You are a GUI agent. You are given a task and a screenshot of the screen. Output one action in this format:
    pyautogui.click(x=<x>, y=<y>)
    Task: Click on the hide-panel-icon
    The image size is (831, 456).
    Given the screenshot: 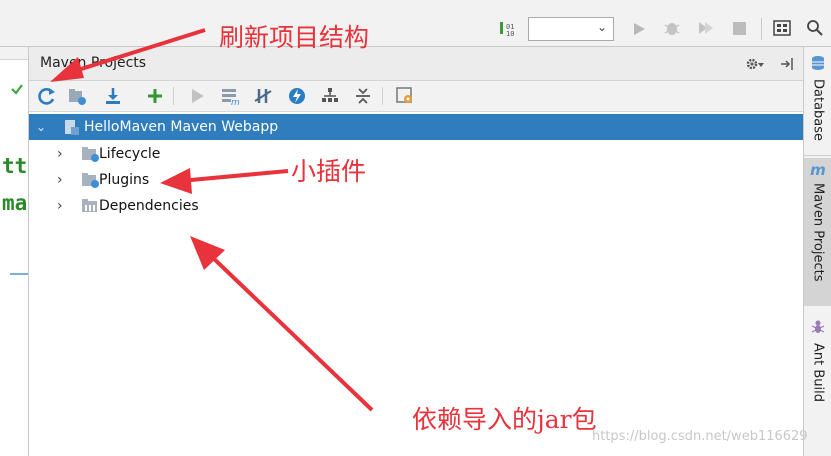 What is the action you would take?
    pyautogui.click(x=787, y=66)
    